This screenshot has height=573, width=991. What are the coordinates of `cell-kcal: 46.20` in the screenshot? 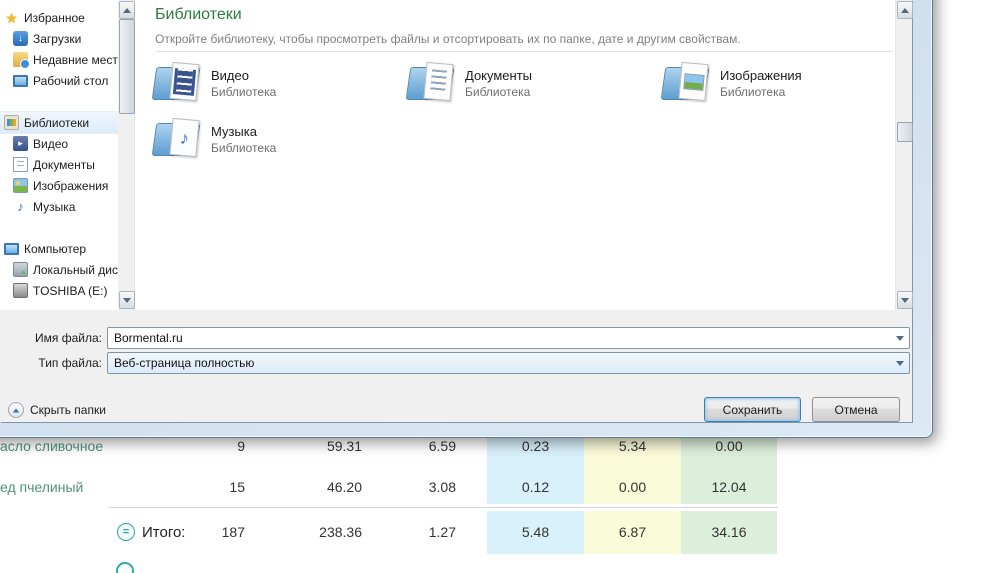 It's located at (344, 487).